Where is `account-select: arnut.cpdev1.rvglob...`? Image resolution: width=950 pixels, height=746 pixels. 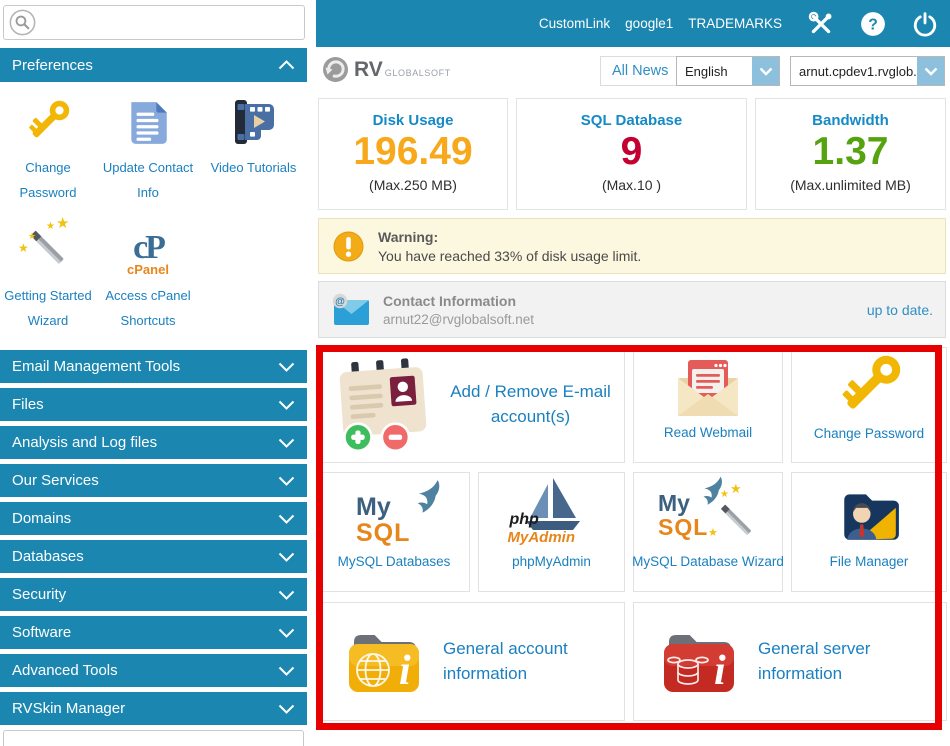 account-select: arnut.cpdev1.rvglob... is located at coordinates (867, 71).